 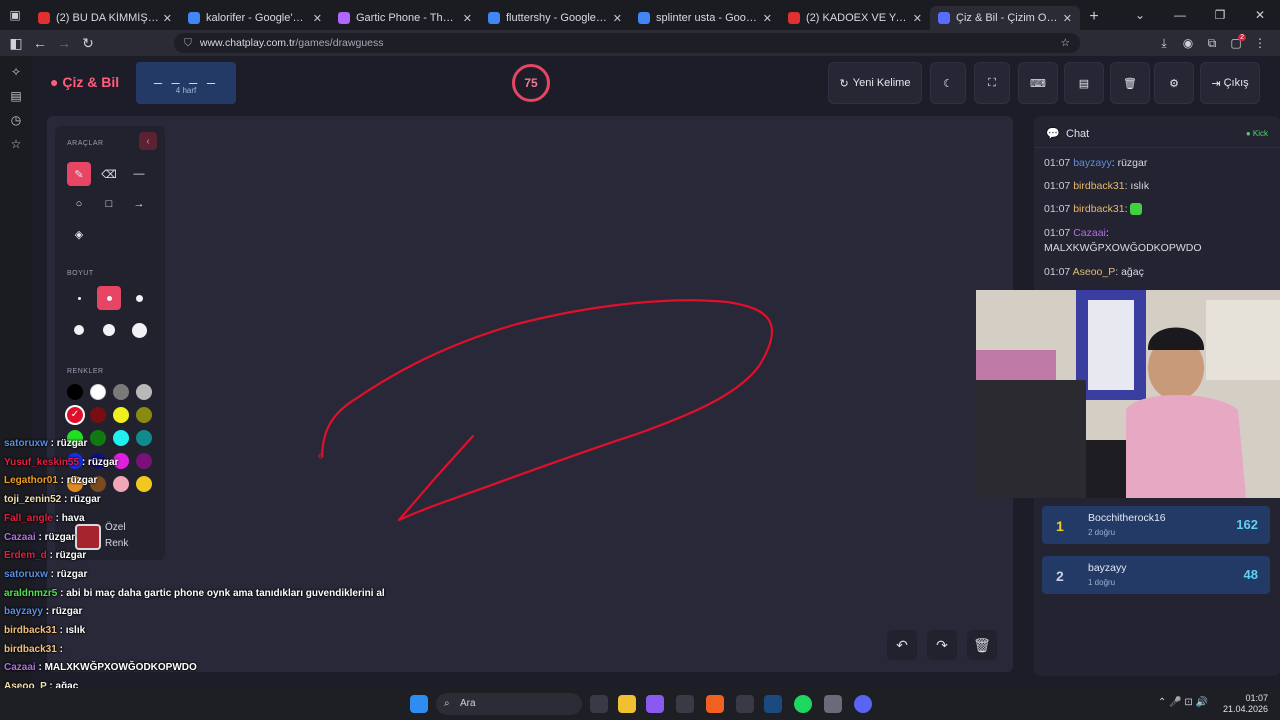 What do you see at coordinates (1038, 83) in the screenshot?
I see `keyboard-button: ⌨` at bounding box center [1038, 83].